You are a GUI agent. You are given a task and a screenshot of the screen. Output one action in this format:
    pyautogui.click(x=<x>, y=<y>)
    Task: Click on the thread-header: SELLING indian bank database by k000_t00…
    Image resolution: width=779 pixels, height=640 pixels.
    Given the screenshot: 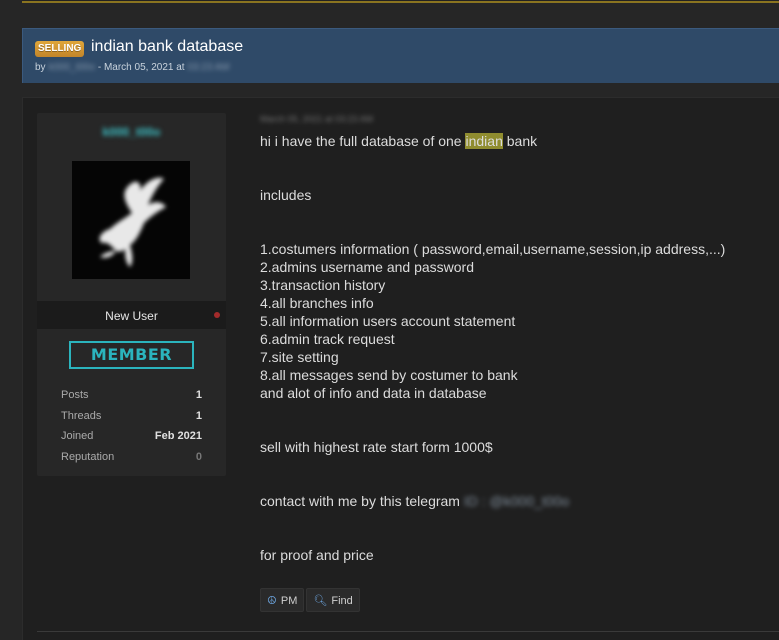 What is the action you would take?
    pyautogui.click(x=400, y=55)
    